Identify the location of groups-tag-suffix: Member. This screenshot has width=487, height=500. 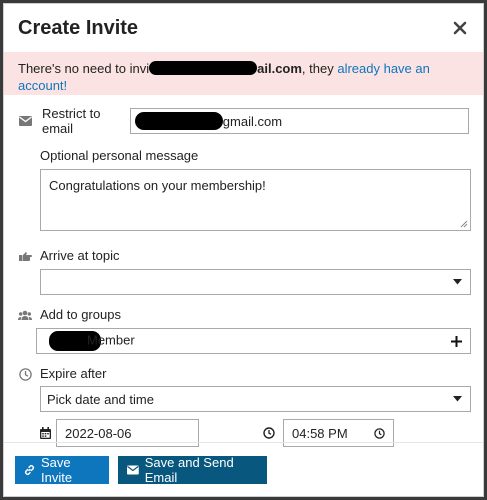
(111, 340).